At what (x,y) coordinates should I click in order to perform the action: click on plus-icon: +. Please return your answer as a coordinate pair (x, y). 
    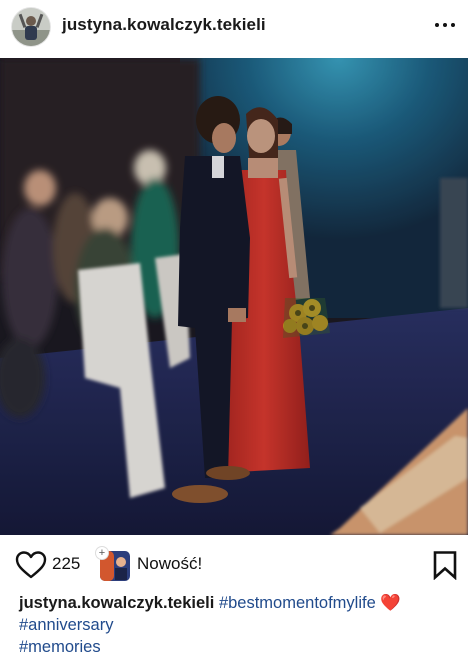
    Looking at the image, I should click on (102, 553).